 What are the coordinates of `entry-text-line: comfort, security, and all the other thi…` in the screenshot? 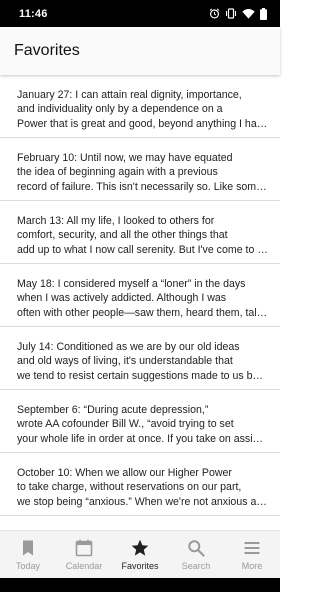 It's located at (122, 235).